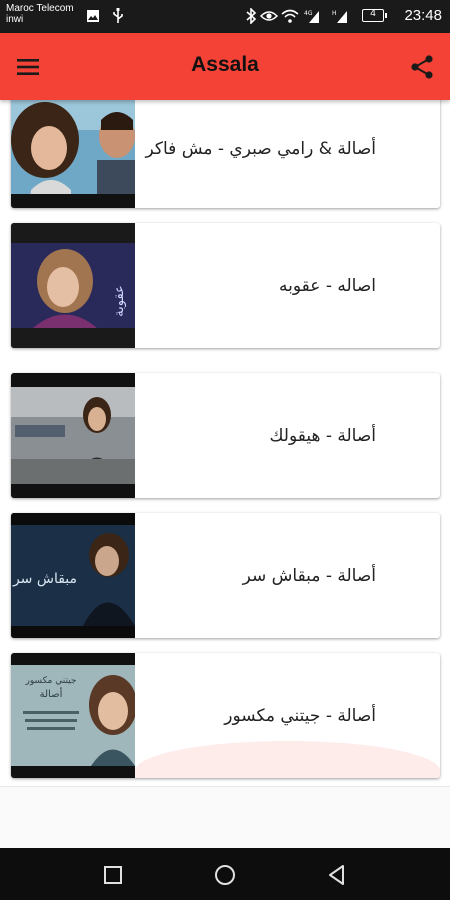 The height and width of the screenshot is (900, 450). I want to click on bottom-blank-area, so click(225, 817).